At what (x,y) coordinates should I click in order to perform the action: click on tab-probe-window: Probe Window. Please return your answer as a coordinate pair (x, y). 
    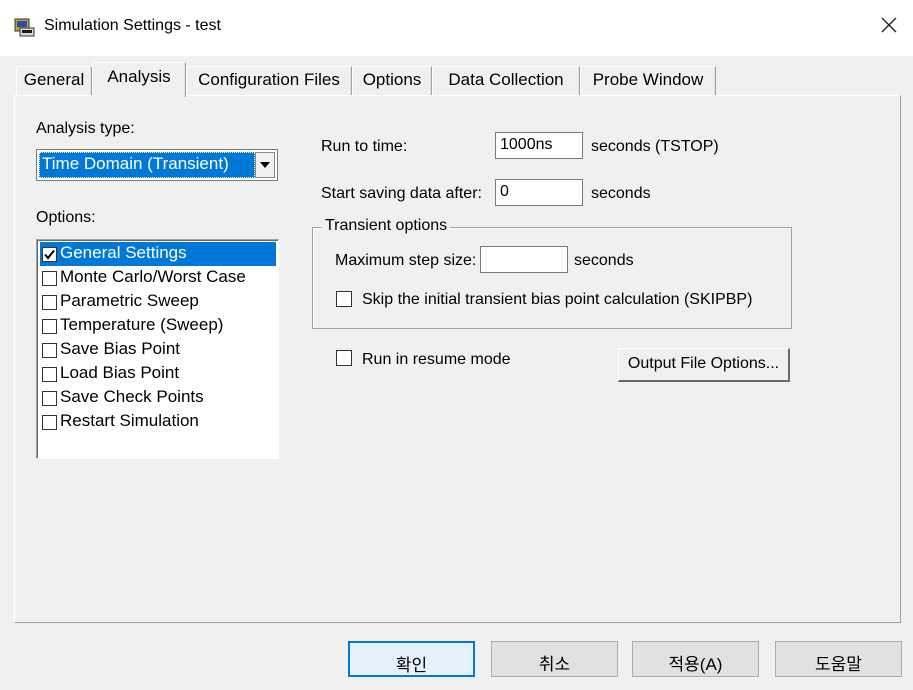
    Looking at the image, I should click on (648, 81).